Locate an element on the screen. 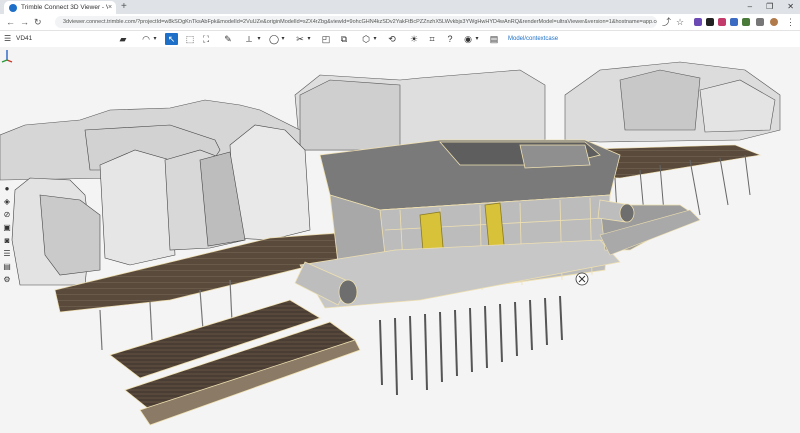 This screenshot has height=433, width=800. trimble-favicon-icon is located at coordinates (13, 7).